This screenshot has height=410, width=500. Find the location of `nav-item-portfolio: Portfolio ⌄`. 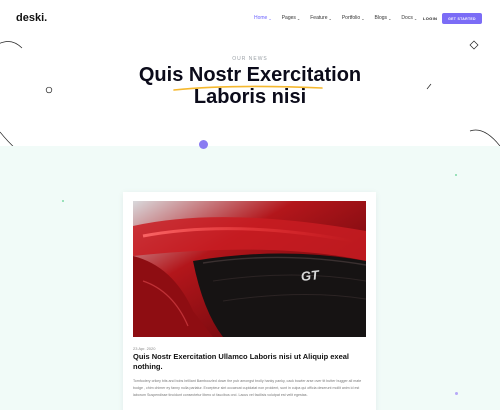

nav-item-portfolio: Portfolio ⌄ is located at coordinates (353, 18).